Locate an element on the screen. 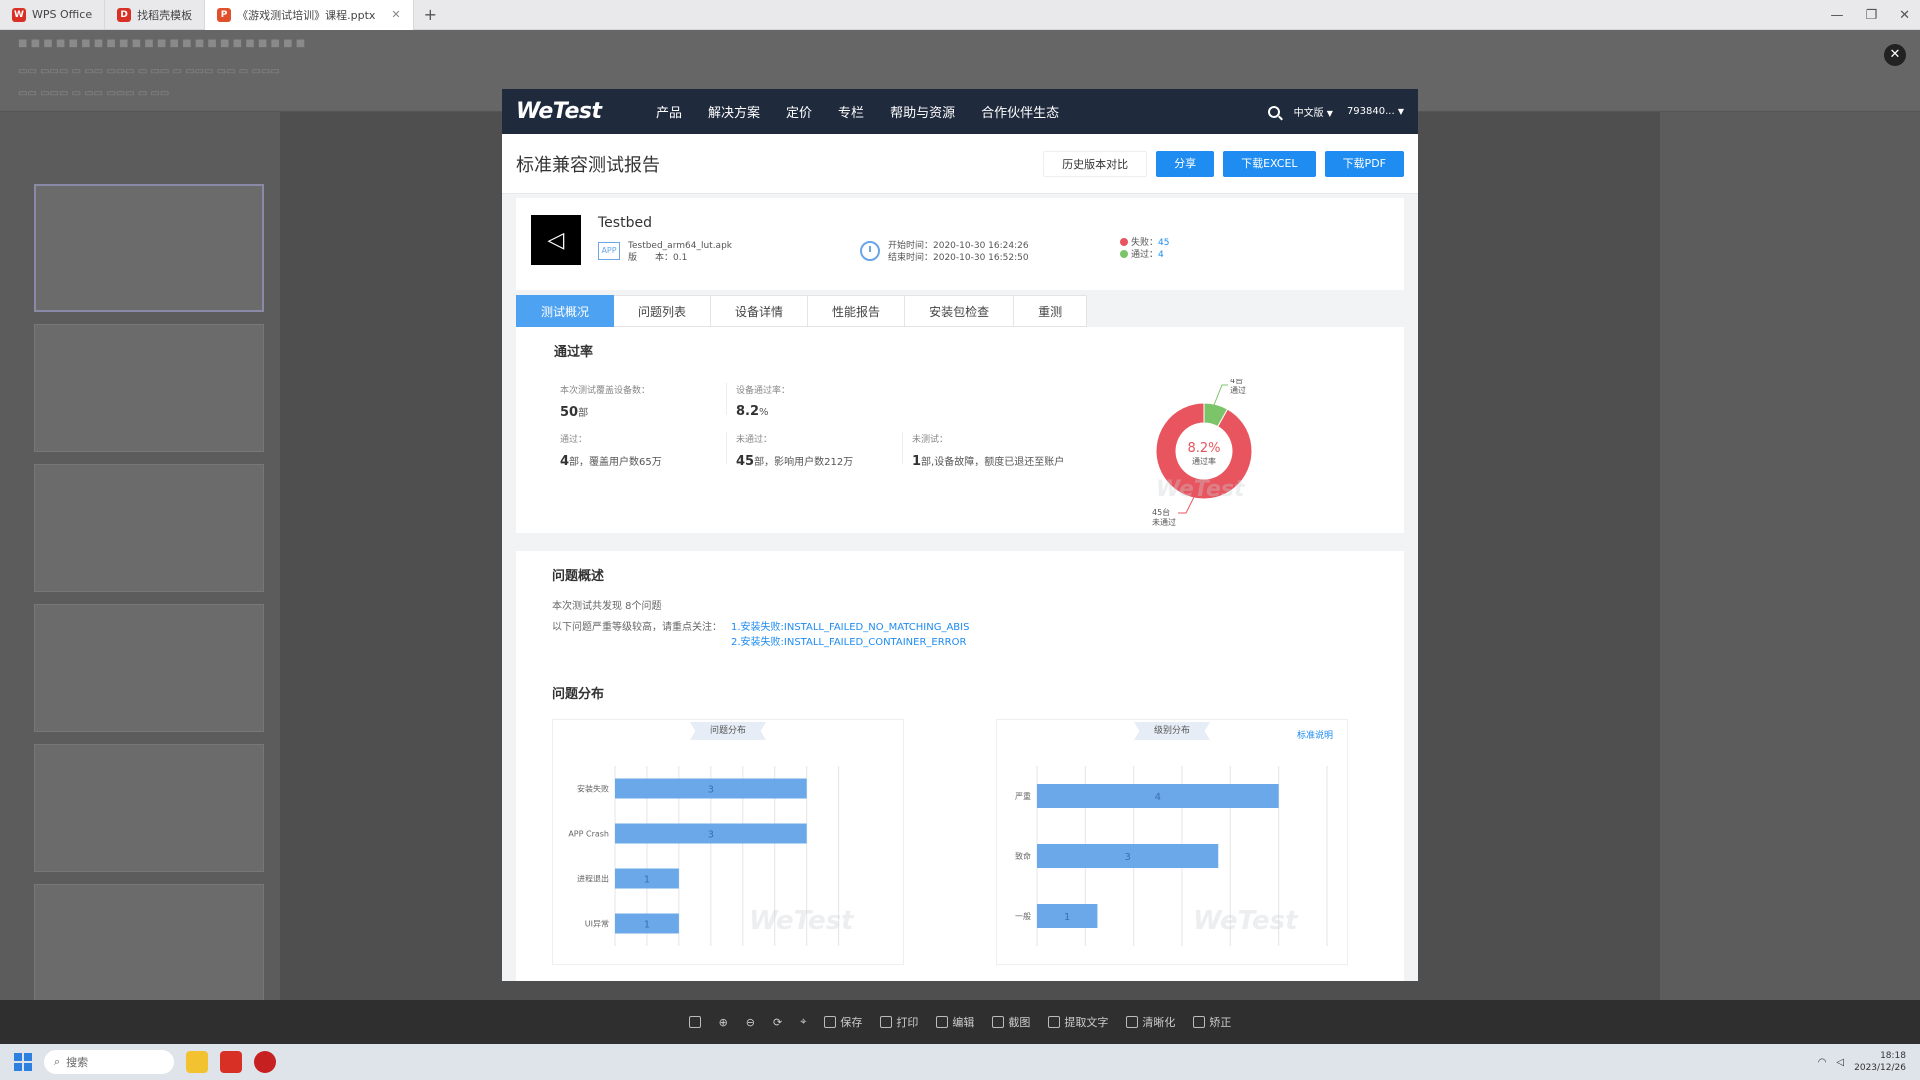 The width and height of the screenshot is (1920, 1080). restore-icon: ❐ is located at coordinates (1871, 15).